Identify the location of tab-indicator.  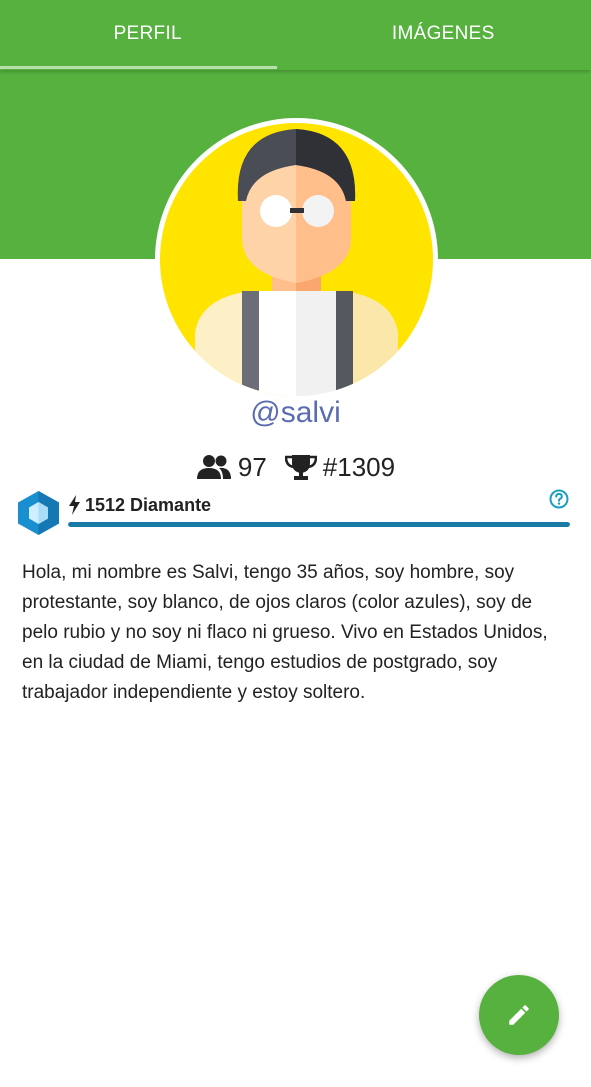
(138, 67).